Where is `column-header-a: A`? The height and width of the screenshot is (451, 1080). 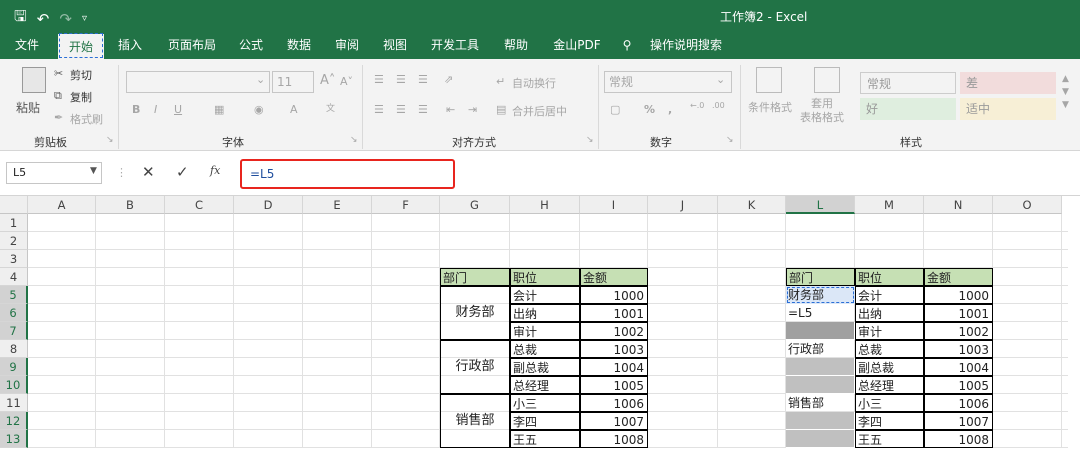 column-header-a: A is located at coordinates (62, 205).